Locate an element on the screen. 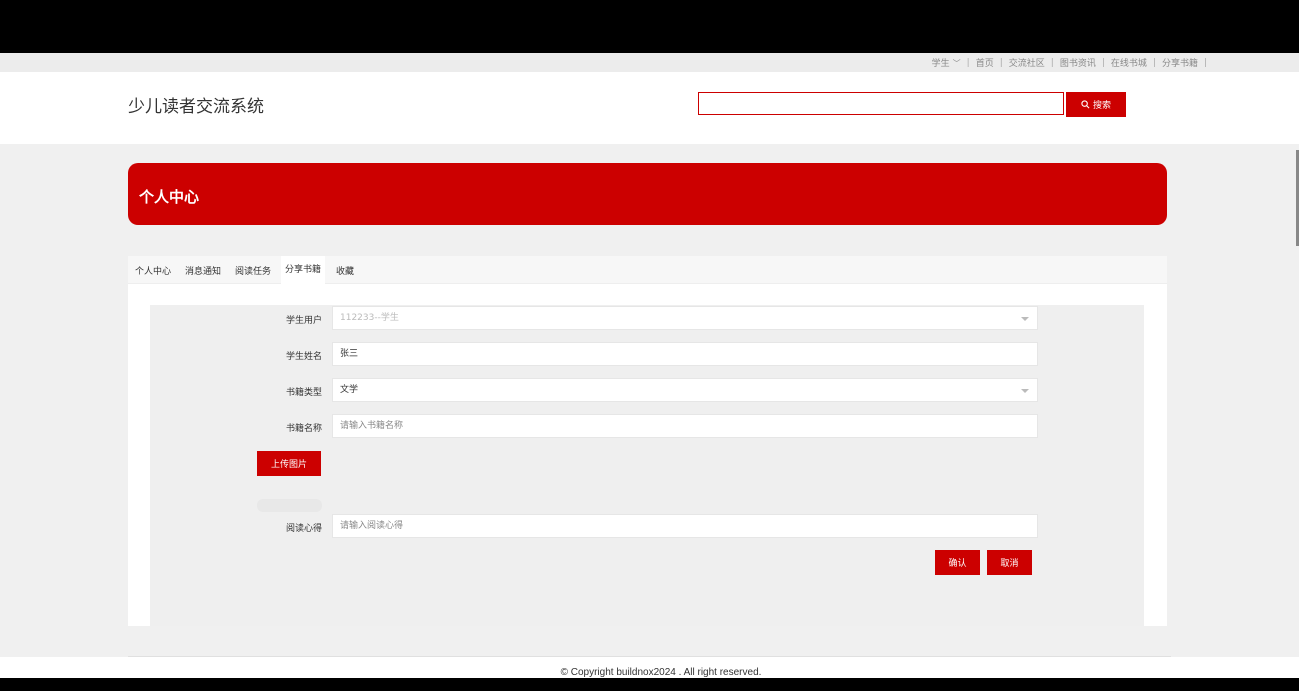  cancel-button: 取消 is located at coordinates (1009, 562).